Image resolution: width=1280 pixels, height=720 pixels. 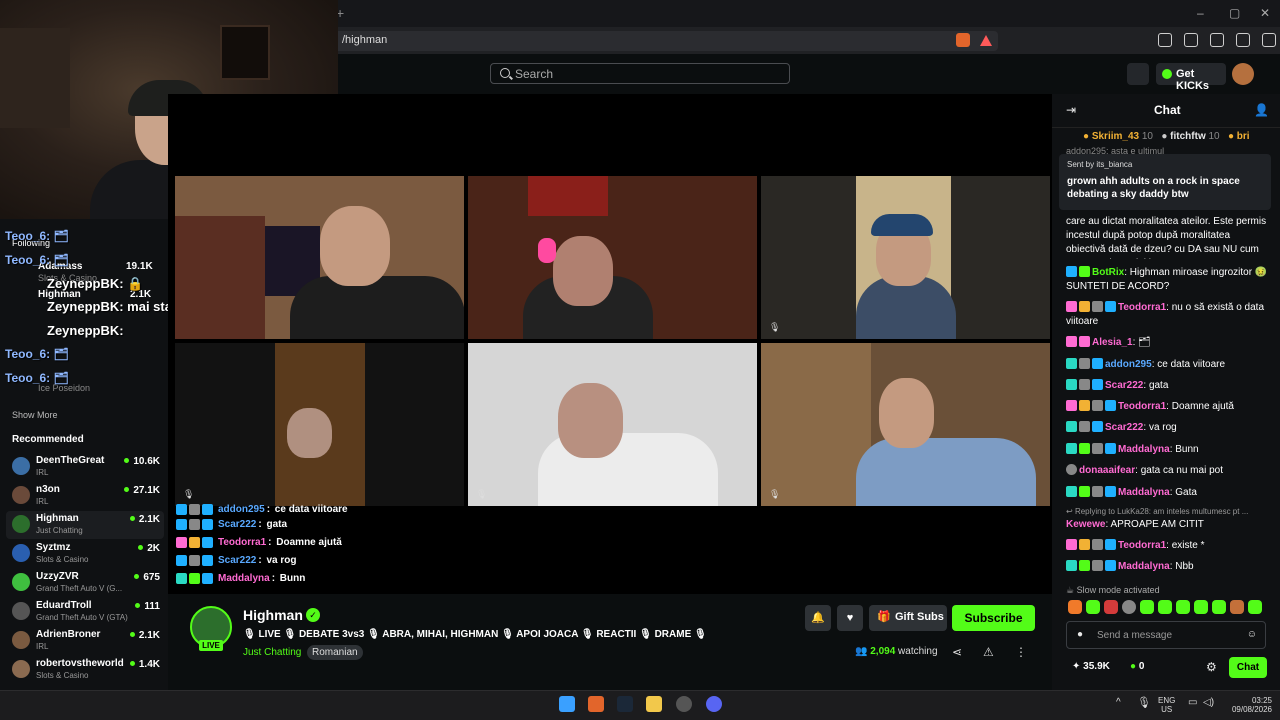 I want to click on share-icon: ⋖, so click(x=957, y=652).